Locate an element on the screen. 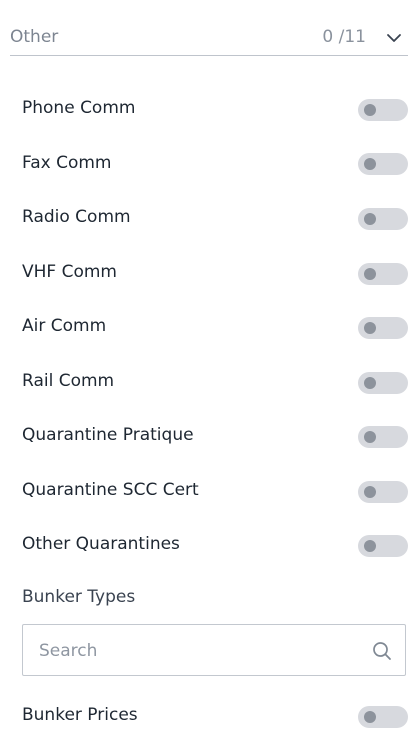 The width and height of the screenshot is (416, 752). bunker-types-search-input is located at coordinates (199, 651).